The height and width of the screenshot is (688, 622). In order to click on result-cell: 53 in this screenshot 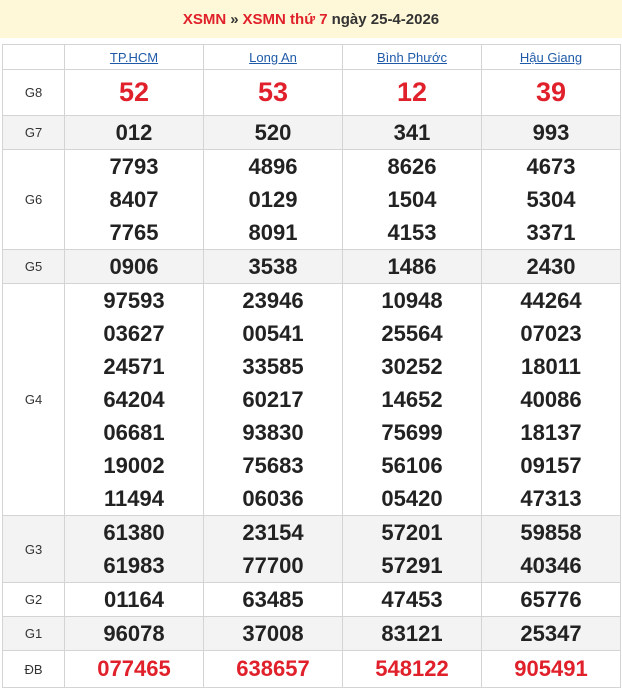, I will do `click(273, 92)`.